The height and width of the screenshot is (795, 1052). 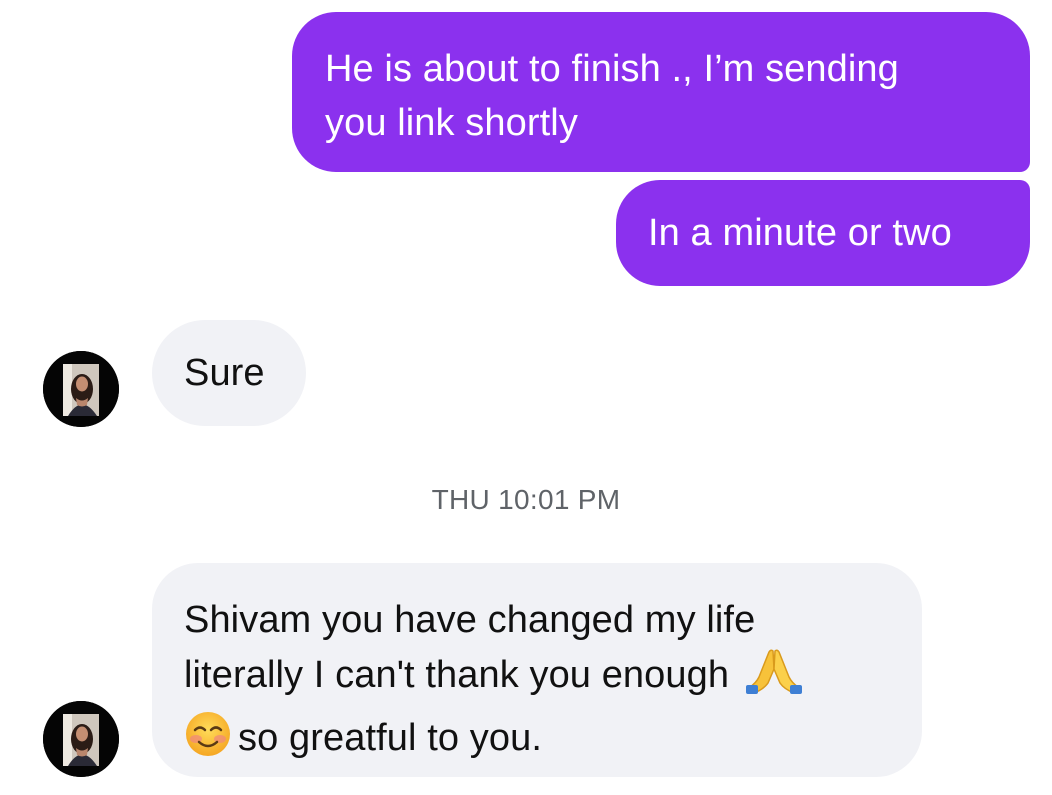 I want to click on message-text: Sure, so click(x=224, y=373).